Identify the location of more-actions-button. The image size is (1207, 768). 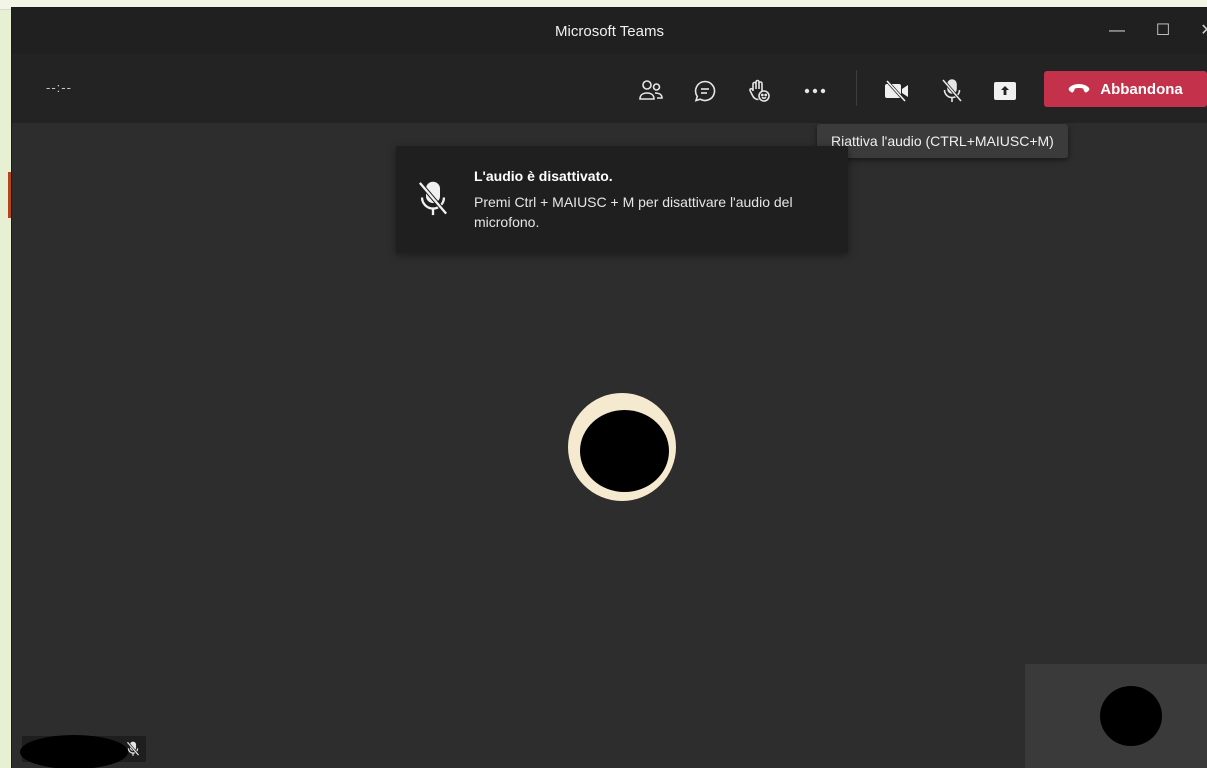
(815, 91).